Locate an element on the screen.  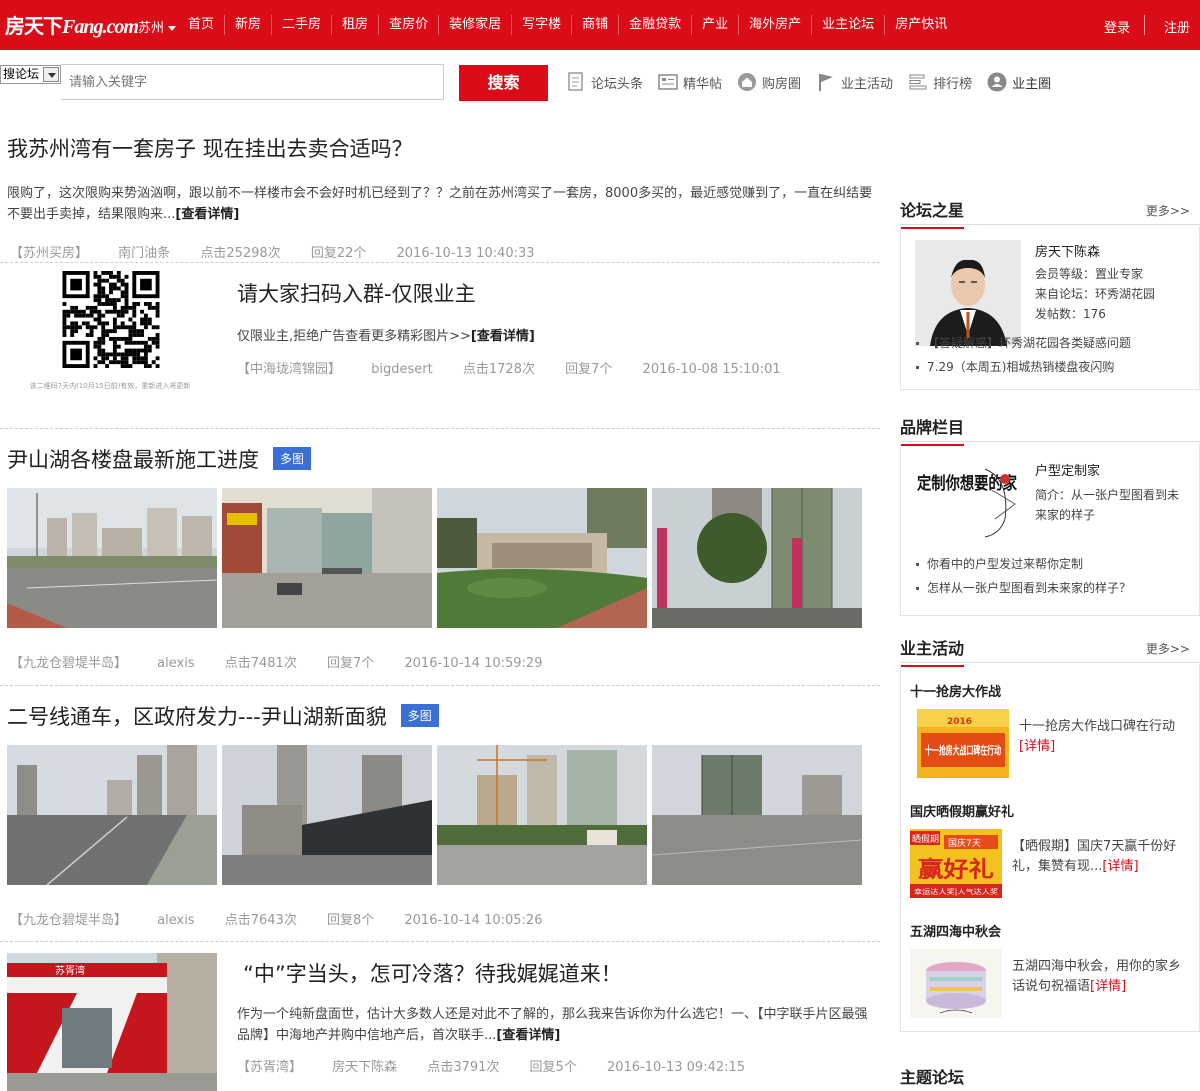
list-item: 怎样从一张户型图看到未来家的样子？ is located at coordinates (1022, 588).